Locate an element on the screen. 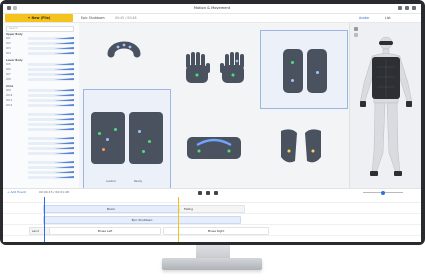  window-title: Motion & Movement is located at coordinates (212, 8).